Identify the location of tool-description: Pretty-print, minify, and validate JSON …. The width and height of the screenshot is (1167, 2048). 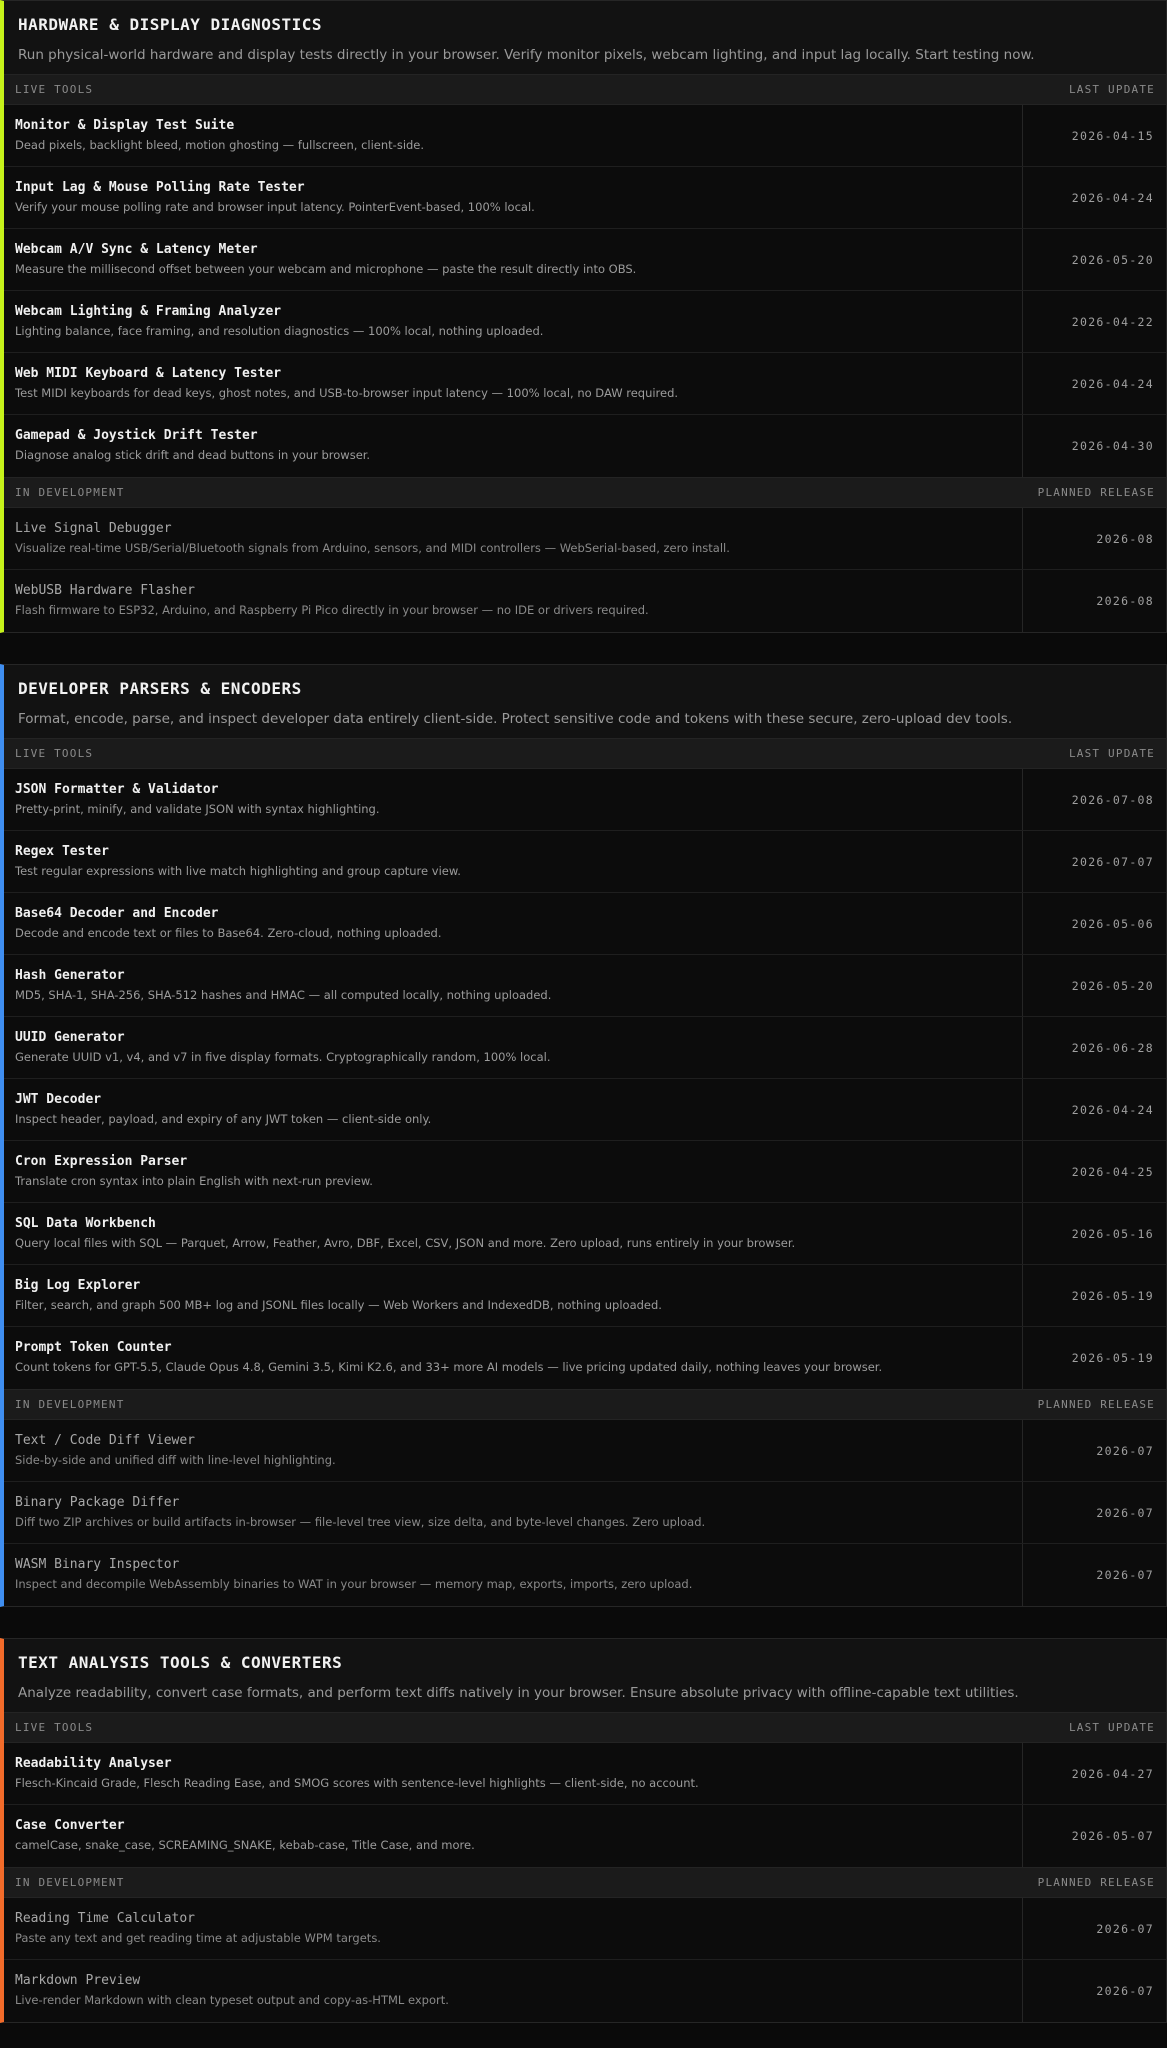
(197, 809).